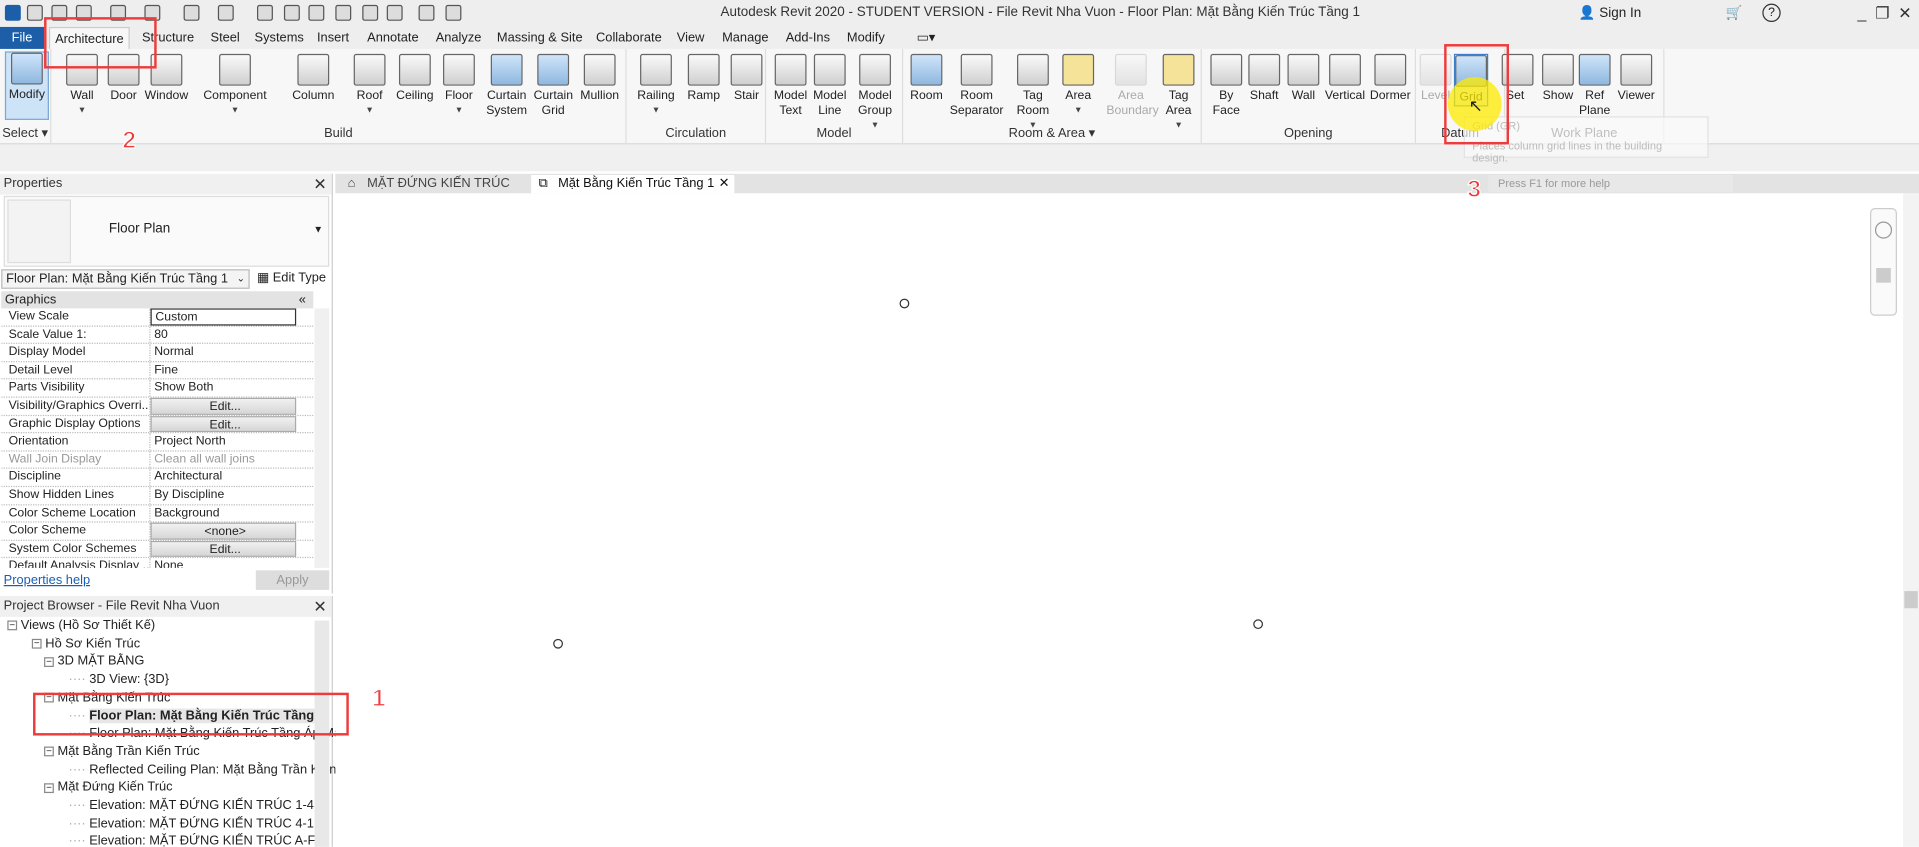  I want to click on ribbon-button-shaft: Shaft, so click(1264, 78).